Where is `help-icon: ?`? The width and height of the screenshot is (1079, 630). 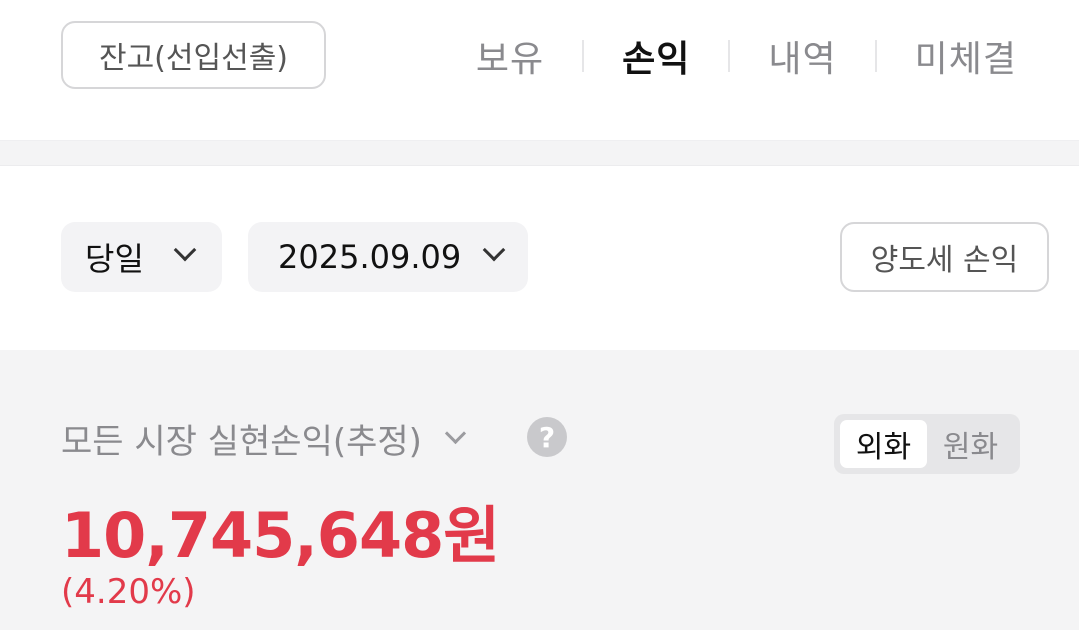 help-icon: ? is located at coordinates (547, 437).